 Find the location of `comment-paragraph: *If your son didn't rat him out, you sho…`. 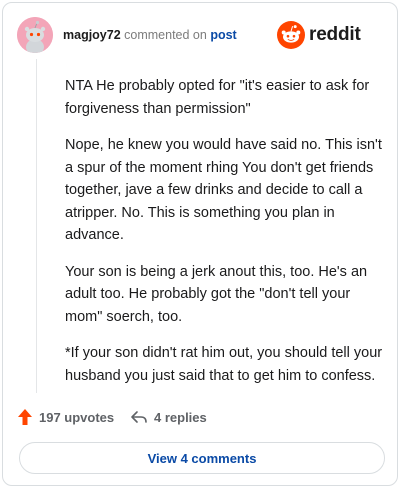

comment-paragraph: *If your son didn't rat him out, you sho… is located at coordinates (224, 364).